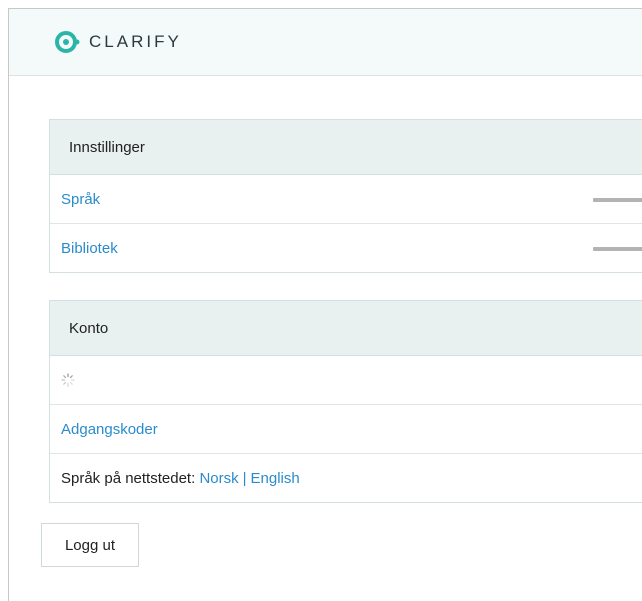 The width and height of the screenshot is (642, 601). I want to click on norsk-link: Norsk, so click(218, 478).